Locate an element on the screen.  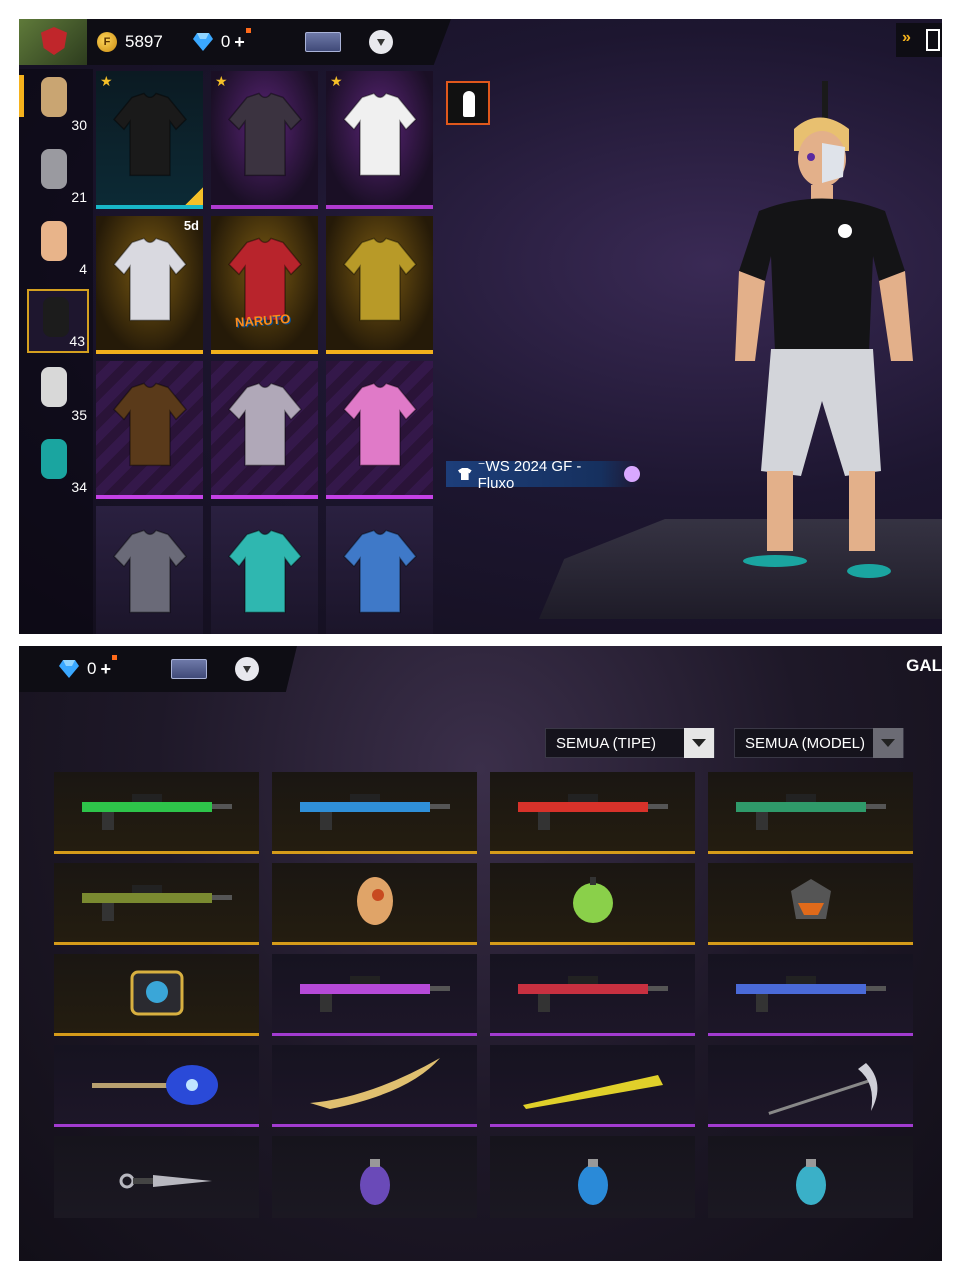
category-item: 30 is located at coordinates (58, 103).